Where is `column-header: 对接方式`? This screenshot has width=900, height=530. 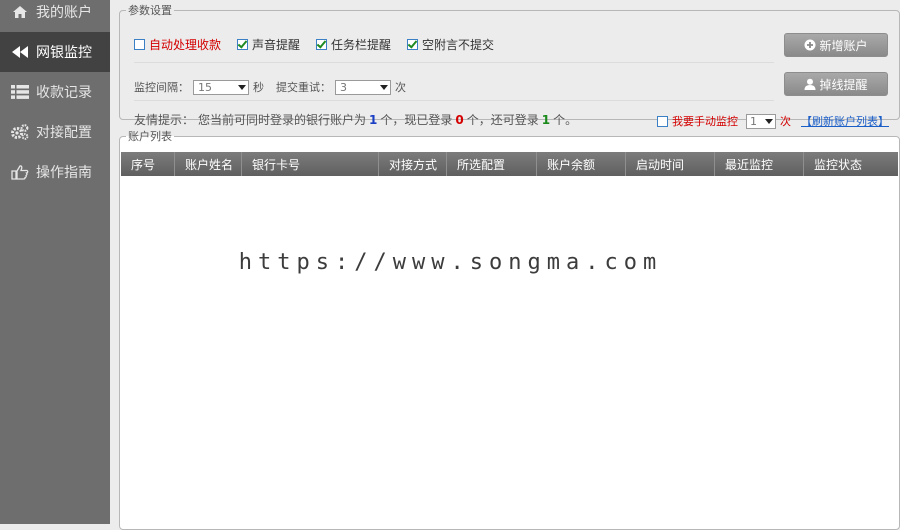
column-header: 对接方式 is located at coordinates (413, 164).